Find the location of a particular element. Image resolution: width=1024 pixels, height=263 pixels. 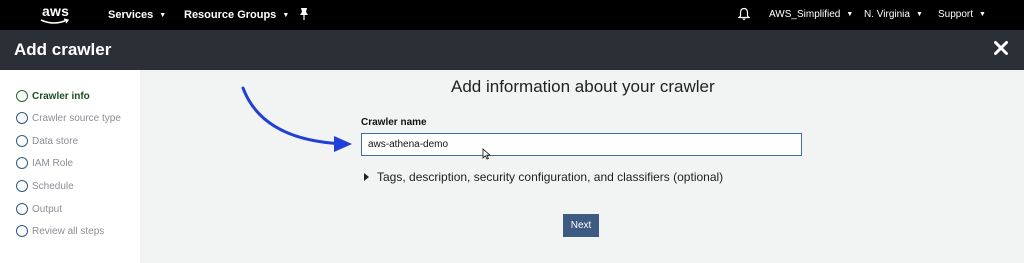

form-title: Add information about your crawler is located at coordinates (583, 86).